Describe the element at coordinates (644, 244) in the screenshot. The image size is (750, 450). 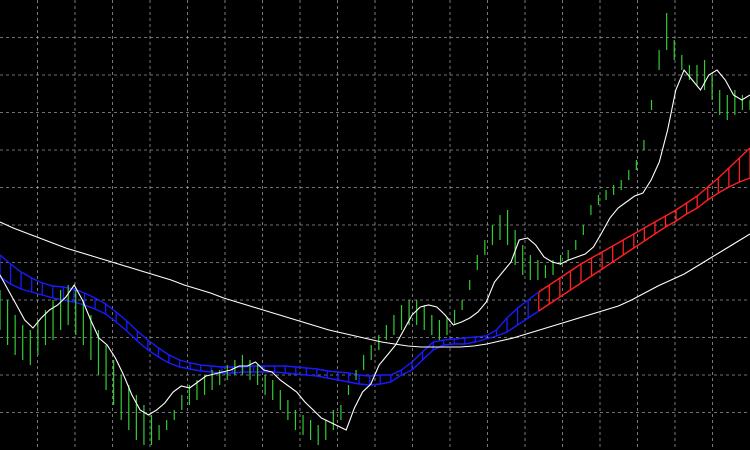
I see `band_lower-up-edge` at that location.